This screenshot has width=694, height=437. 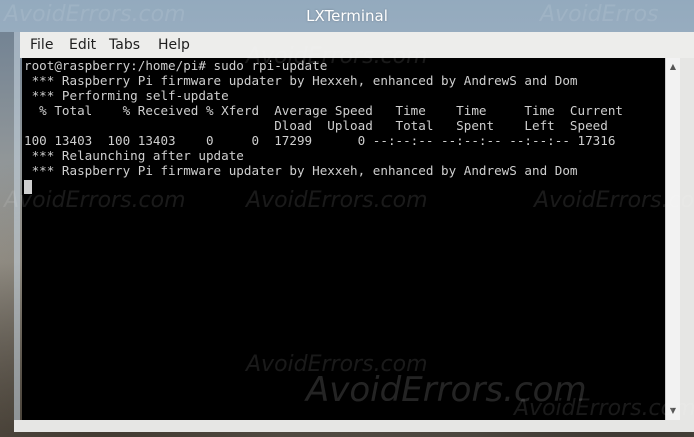 What do you see at coordinates (82, 45) in the screenshot?
I see `menu-edit: Edit` at bounding box center [82, 45].